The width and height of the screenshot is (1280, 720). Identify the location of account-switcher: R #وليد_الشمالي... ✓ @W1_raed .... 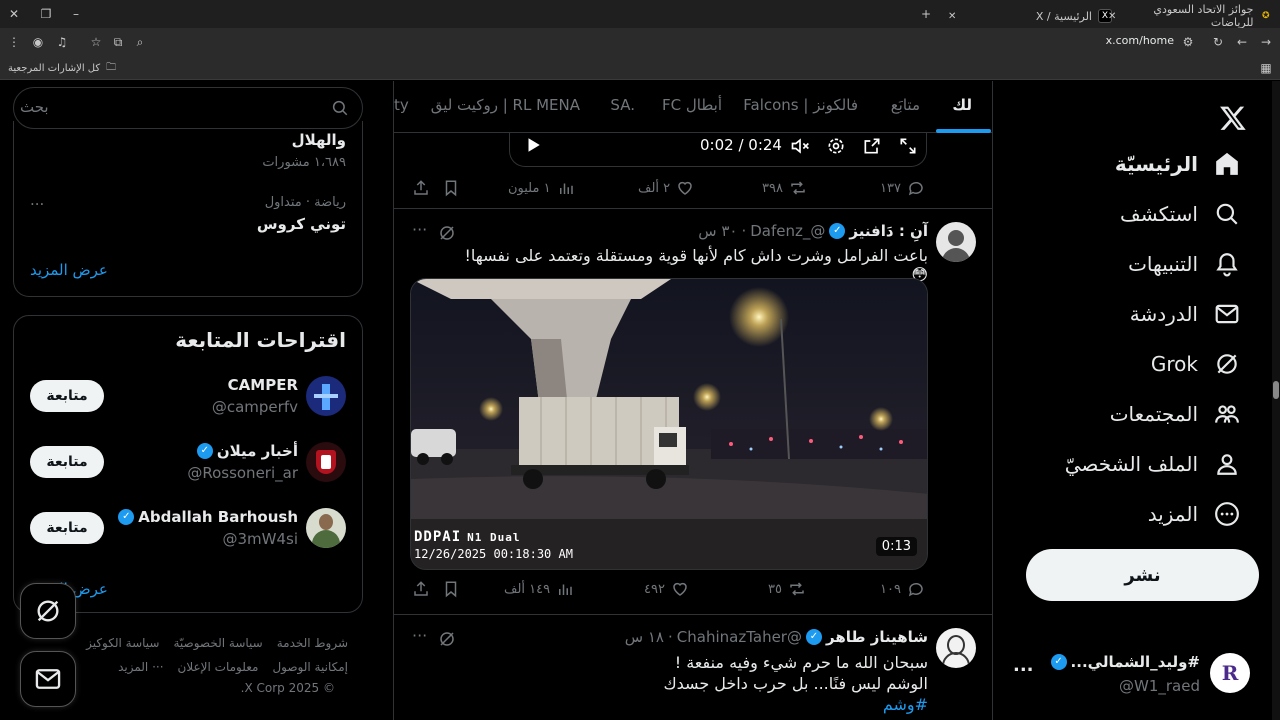
(1138, 673).